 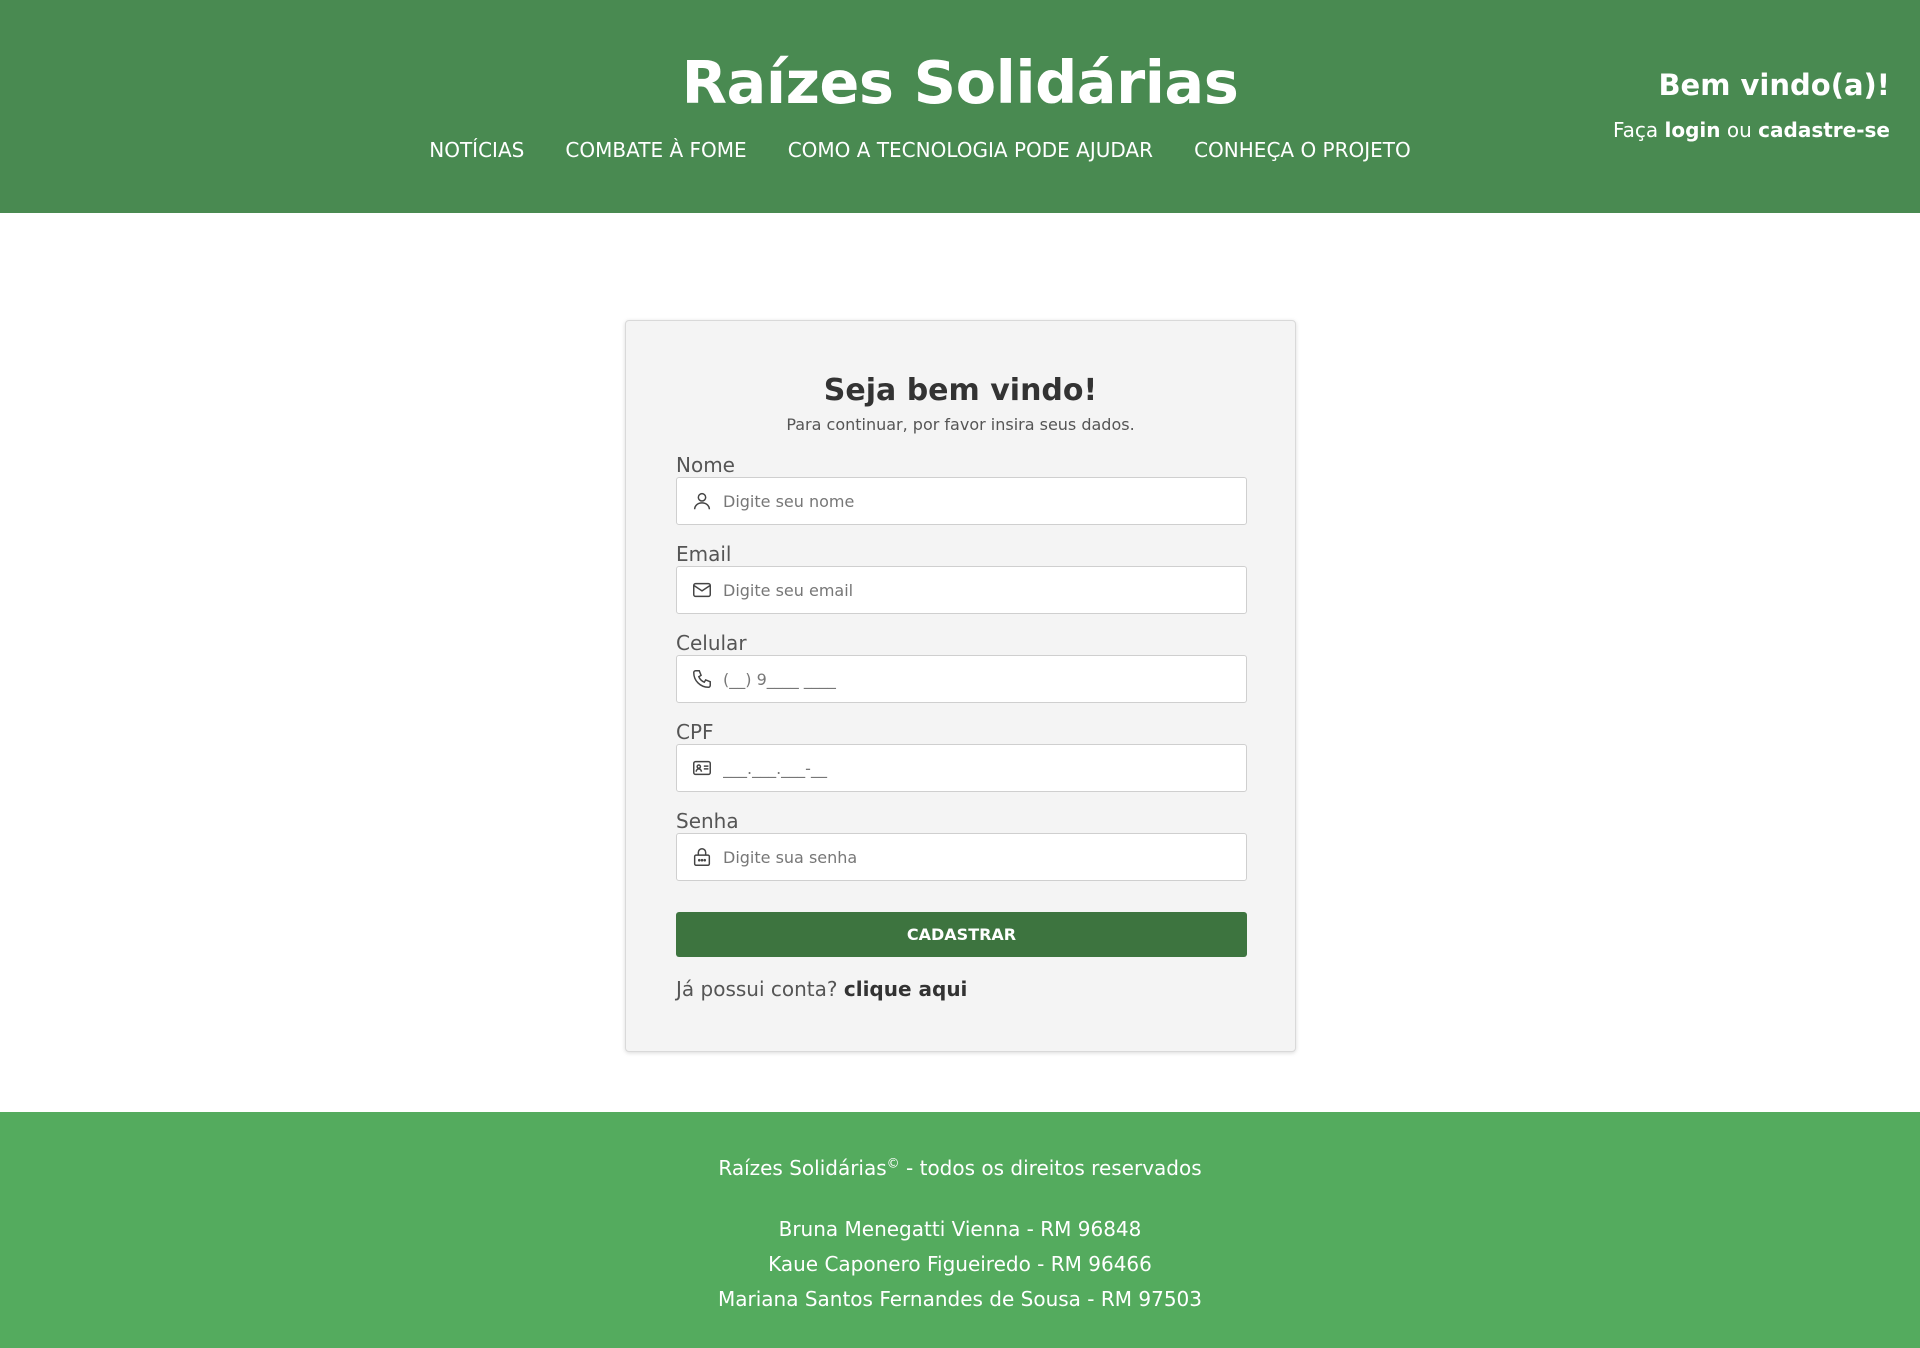 What do you see at coordinates (978, 768) in the screenshot?
I see `cpf-input` at bounding box center [978, 768].